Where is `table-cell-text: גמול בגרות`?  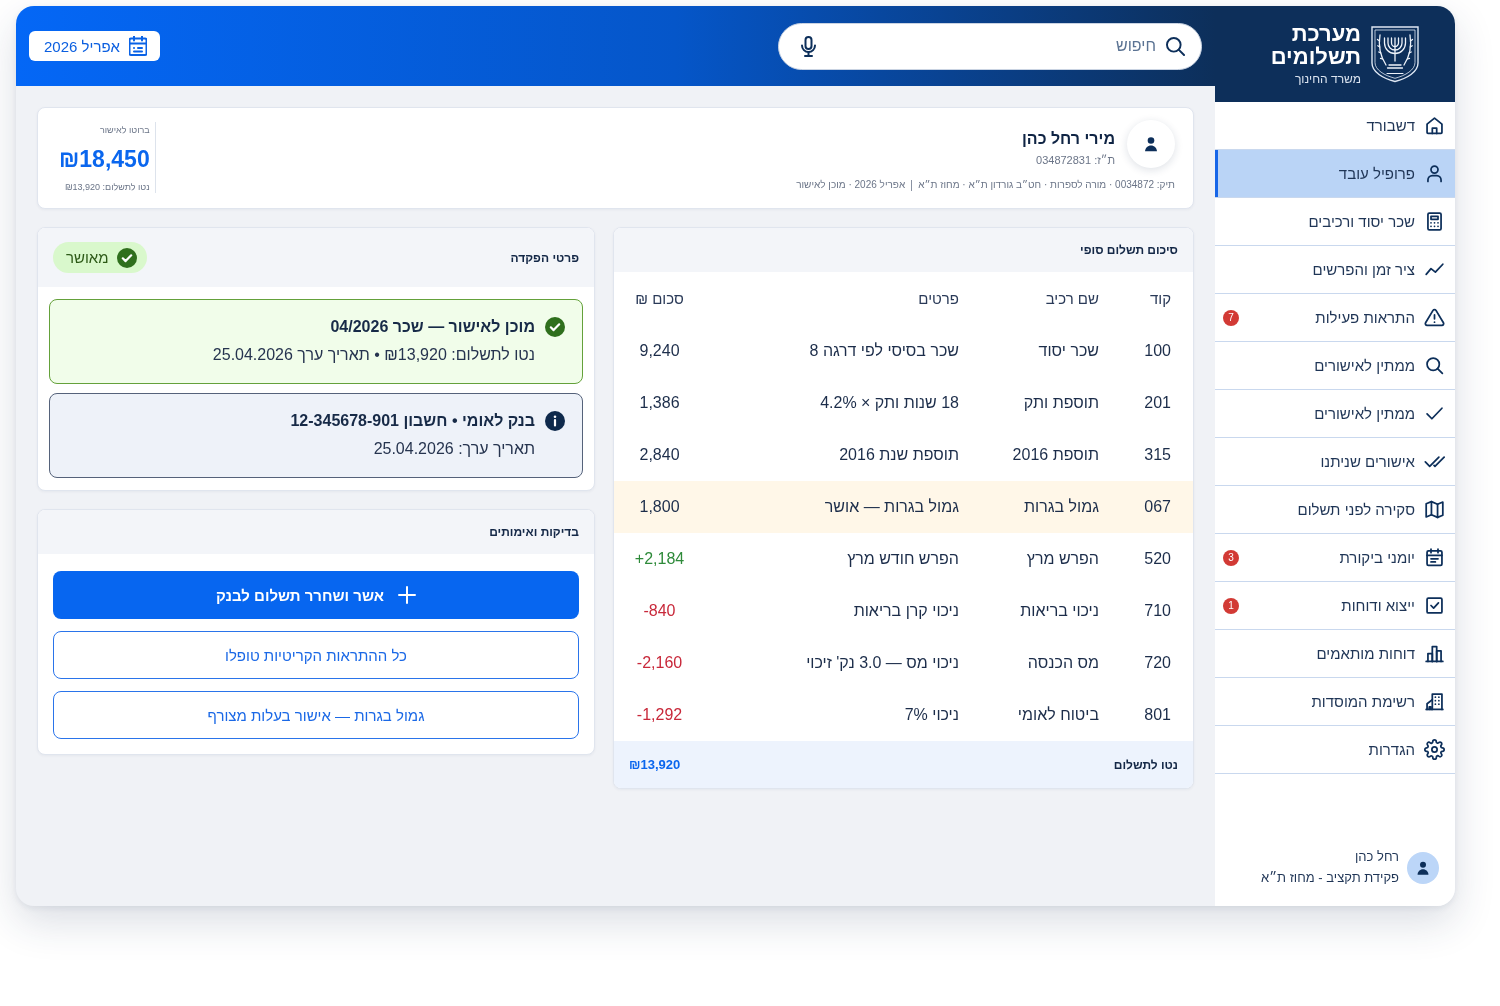
table-cell-text: גמול בגרות is located at coordinates (1061, 507).